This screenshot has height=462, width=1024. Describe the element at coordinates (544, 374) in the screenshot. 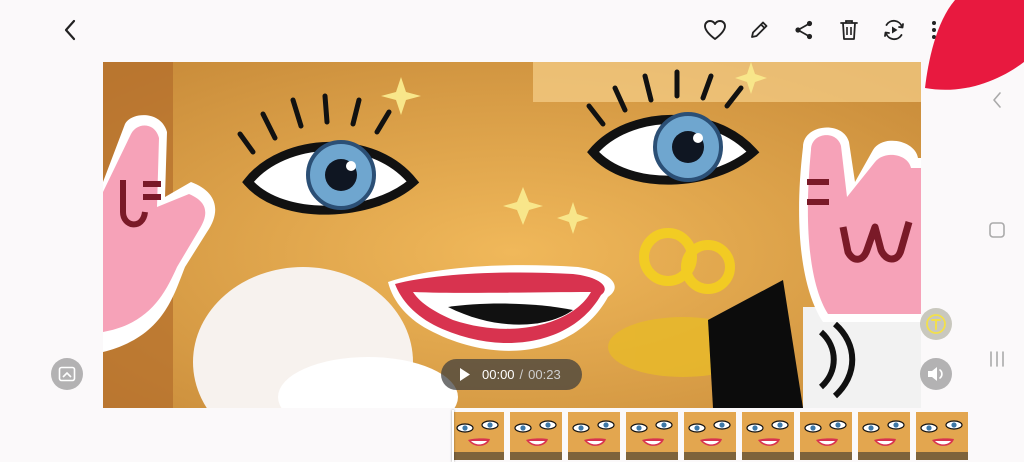

I see `total-duration: 00:23` at that location.